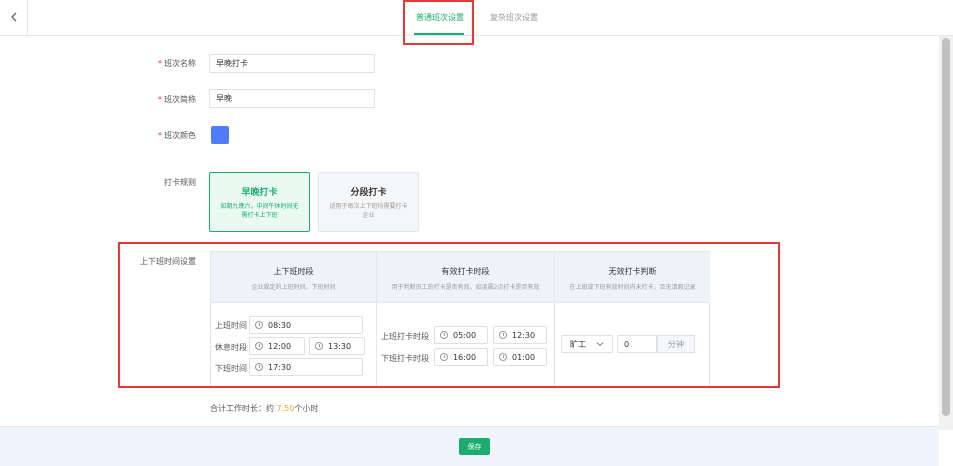 The image size is (953, 466). What do you see at coordinates (368, 193) in the screenshot?
I see `rule-card-title: 分段打卡` at bounding box center [368, 193].